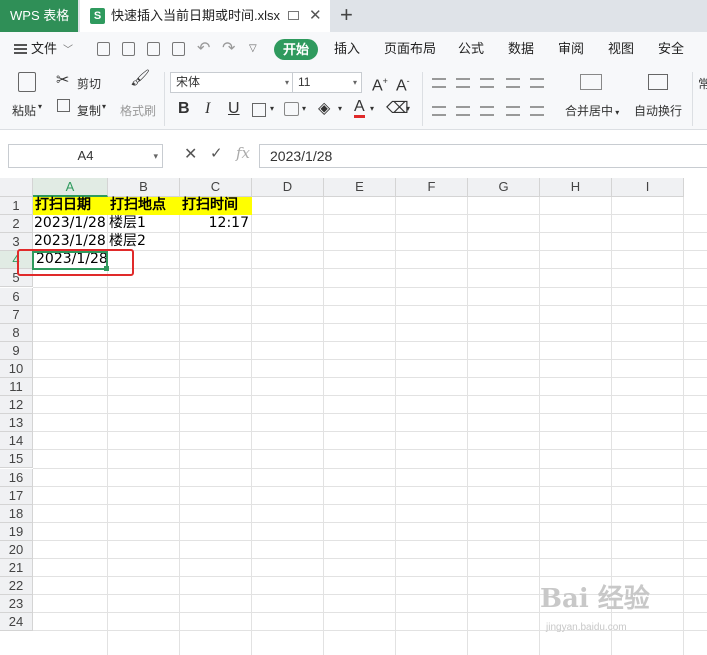 The image size is (707, 655). What do you see at coordinates (487, 111) in the screenshot?
I see `align-right-icon` at bounding box center [487, 111].